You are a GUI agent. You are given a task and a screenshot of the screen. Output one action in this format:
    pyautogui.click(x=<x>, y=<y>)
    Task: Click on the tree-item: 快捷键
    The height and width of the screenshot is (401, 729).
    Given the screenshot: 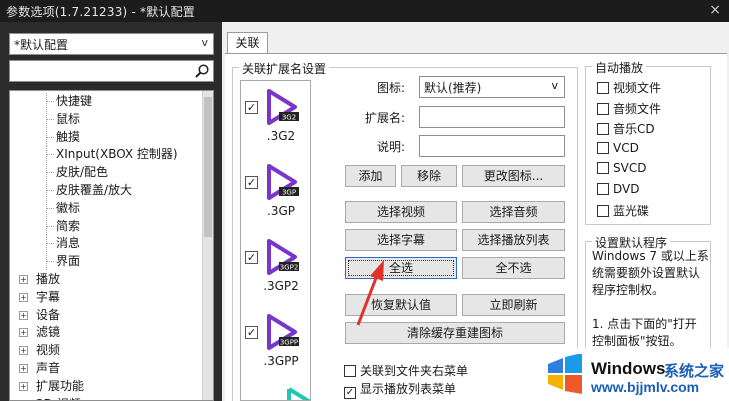 What is the action you would take?
    pyautogui.click(x=106, y=101)
    